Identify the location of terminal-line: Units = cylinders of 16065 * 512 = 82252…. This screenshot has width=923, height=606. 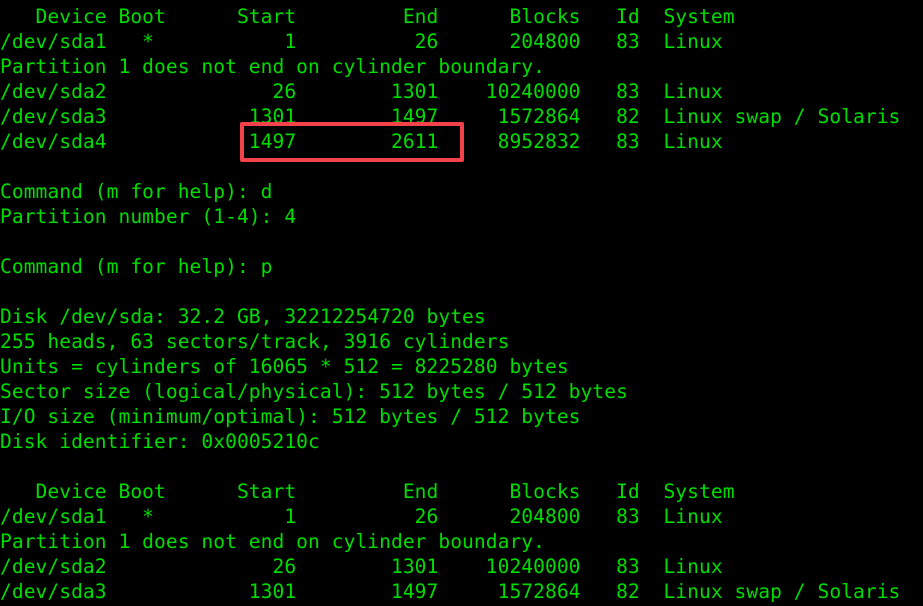
(284, 366).